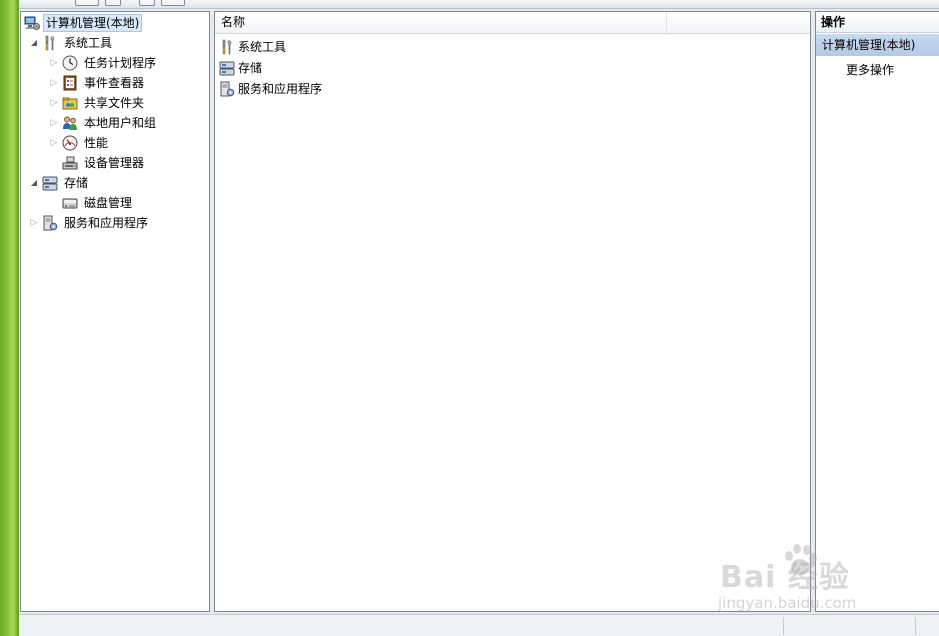  What do you see at coordinates (70, 143) in the screenshot?
I see `performance-icon` at bounding box center [70, 143].